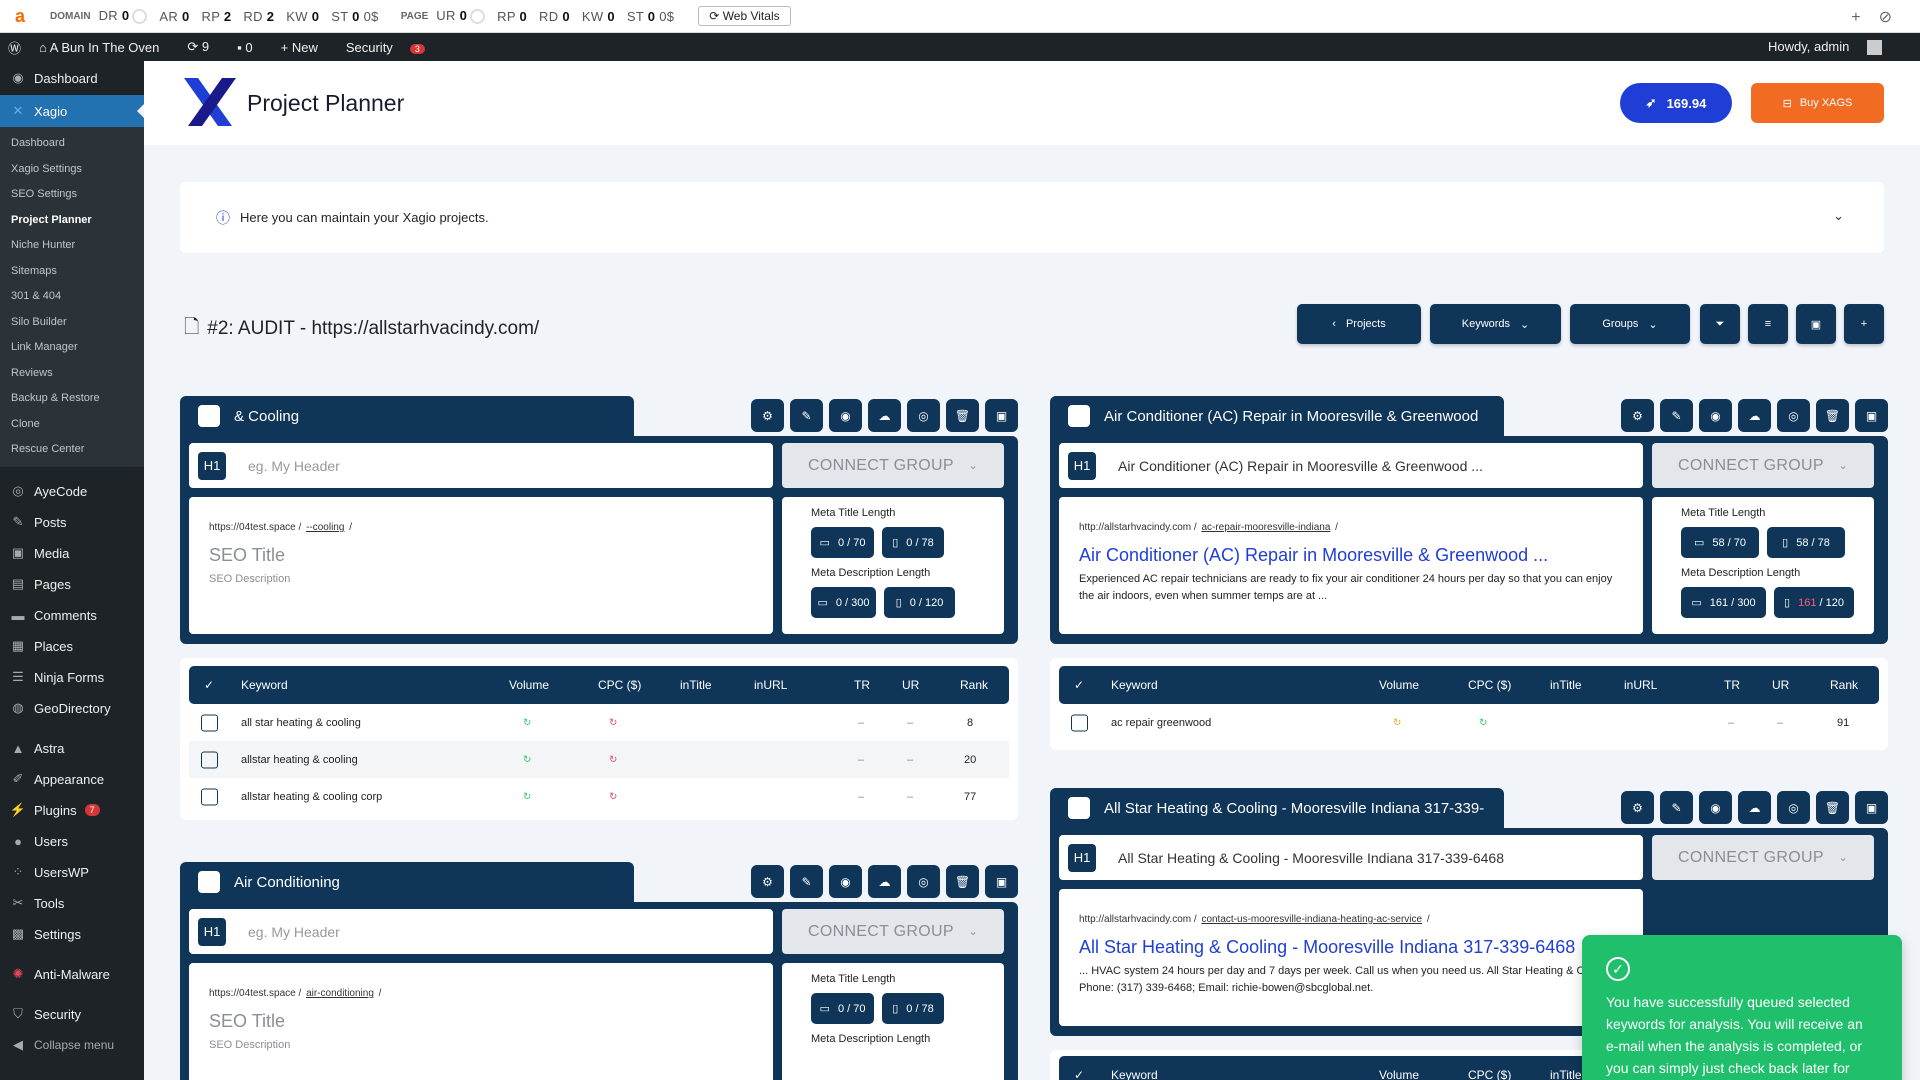 The width and height of the screenshot is (1920, 1080). I want to click on sidebar-item-anti-malware: ✺ Anti-Malware, so click(72, 974).